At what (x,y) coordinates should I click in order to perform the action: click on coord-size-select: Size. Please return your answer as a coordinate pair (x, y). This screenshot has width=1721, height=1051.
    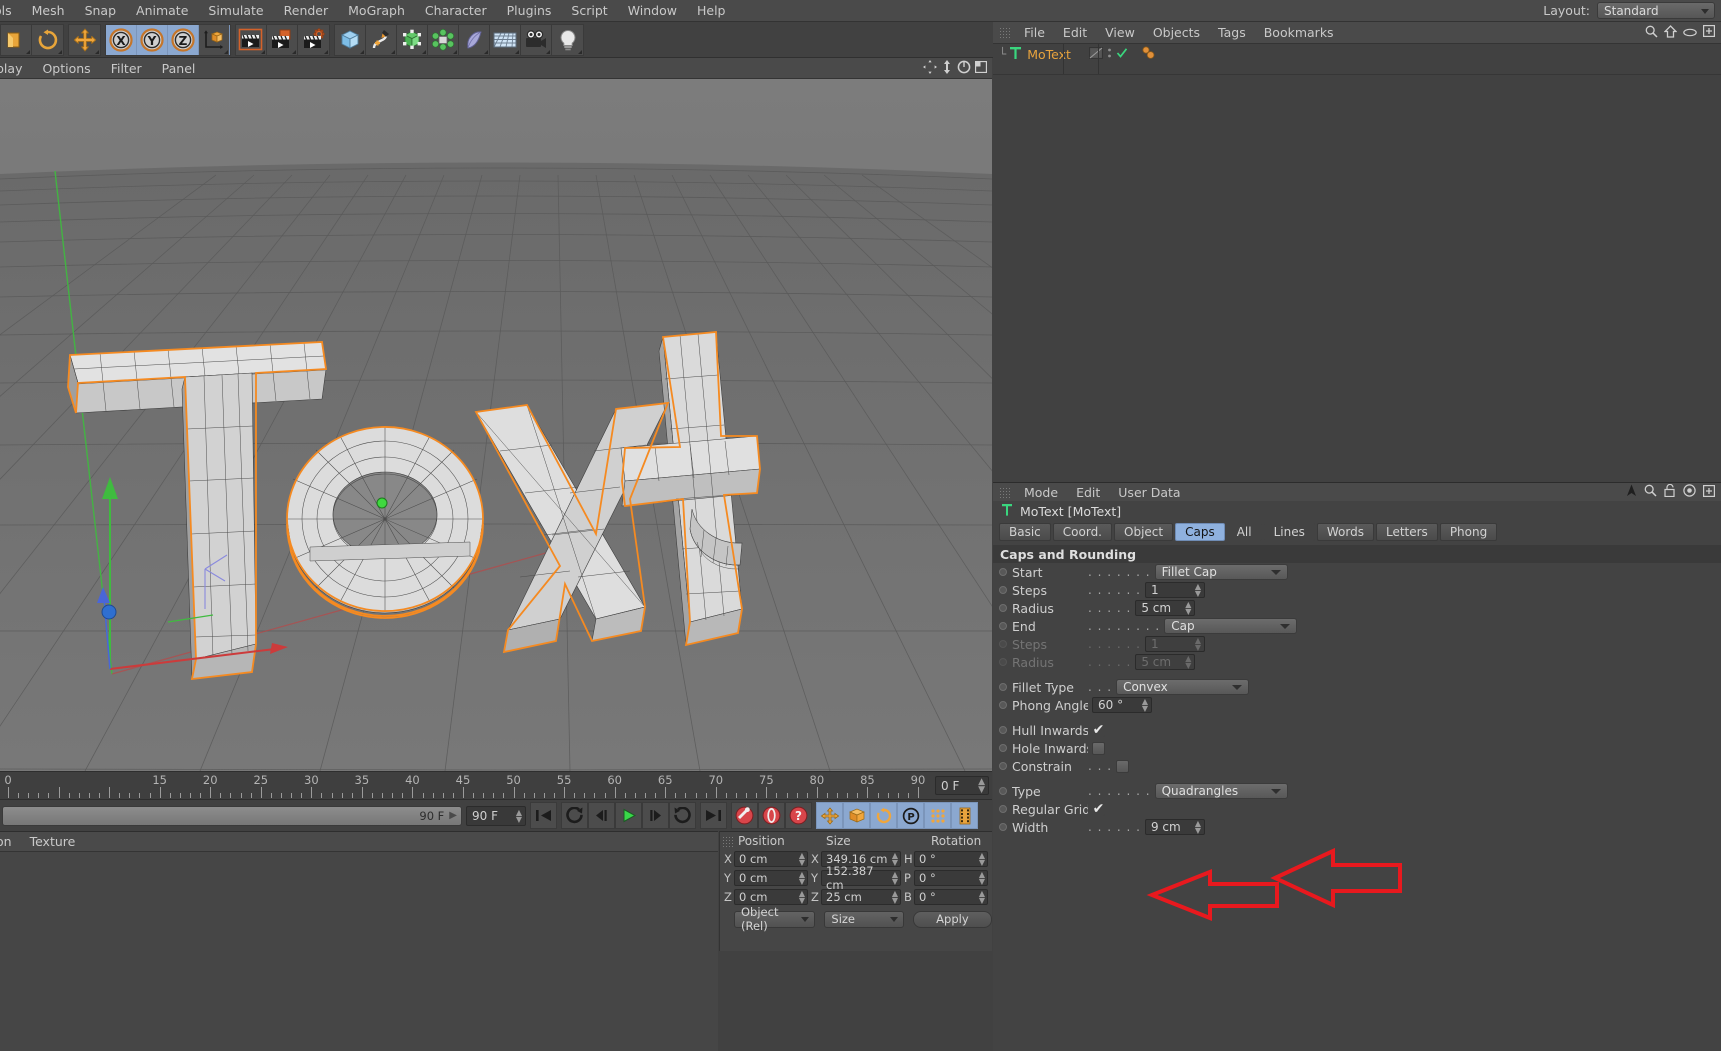
    Looking at the image, I should click on (864, 919).